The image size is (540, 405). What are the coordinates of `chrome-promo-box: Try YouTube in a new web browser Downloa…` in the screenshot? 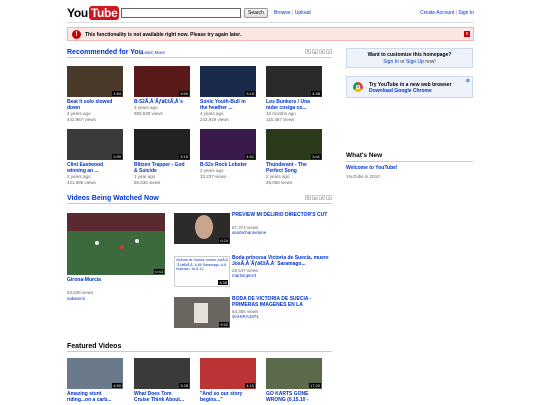 It's located at (409, 87).